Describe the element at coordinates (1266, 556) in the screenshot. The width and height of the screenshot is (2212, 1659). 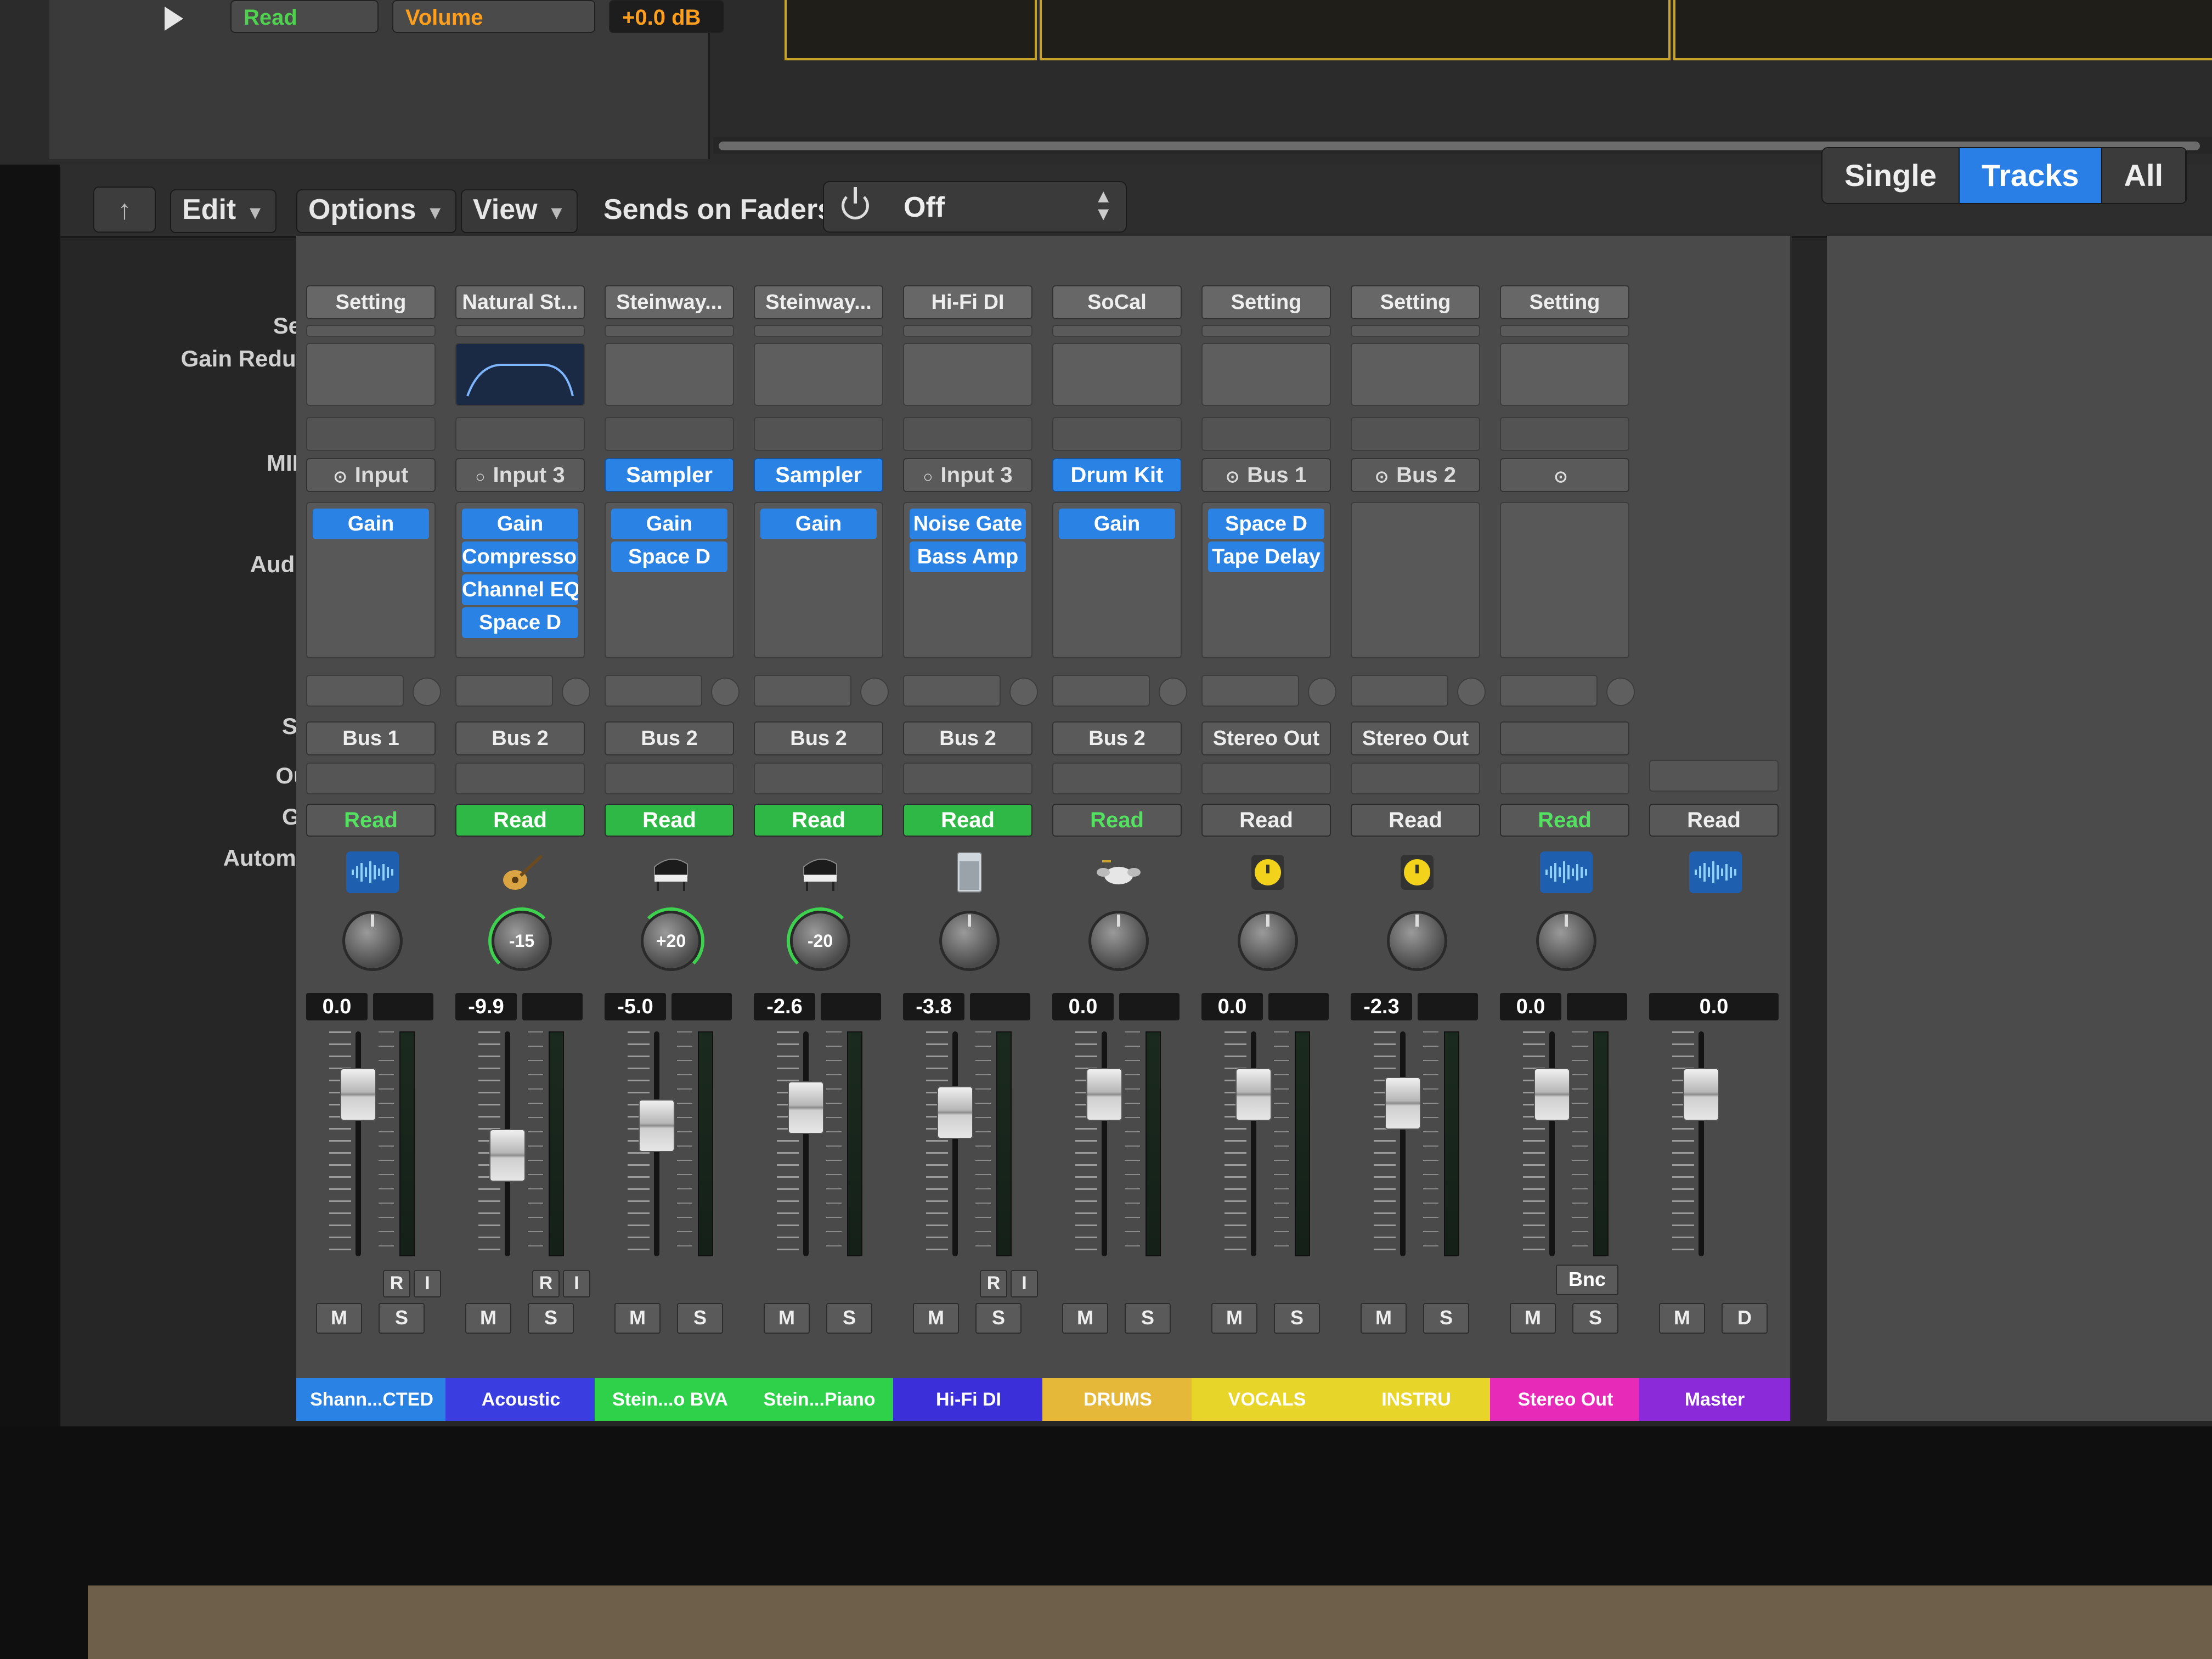
I see `audio-fx-slot: Tape Delay` at that location.